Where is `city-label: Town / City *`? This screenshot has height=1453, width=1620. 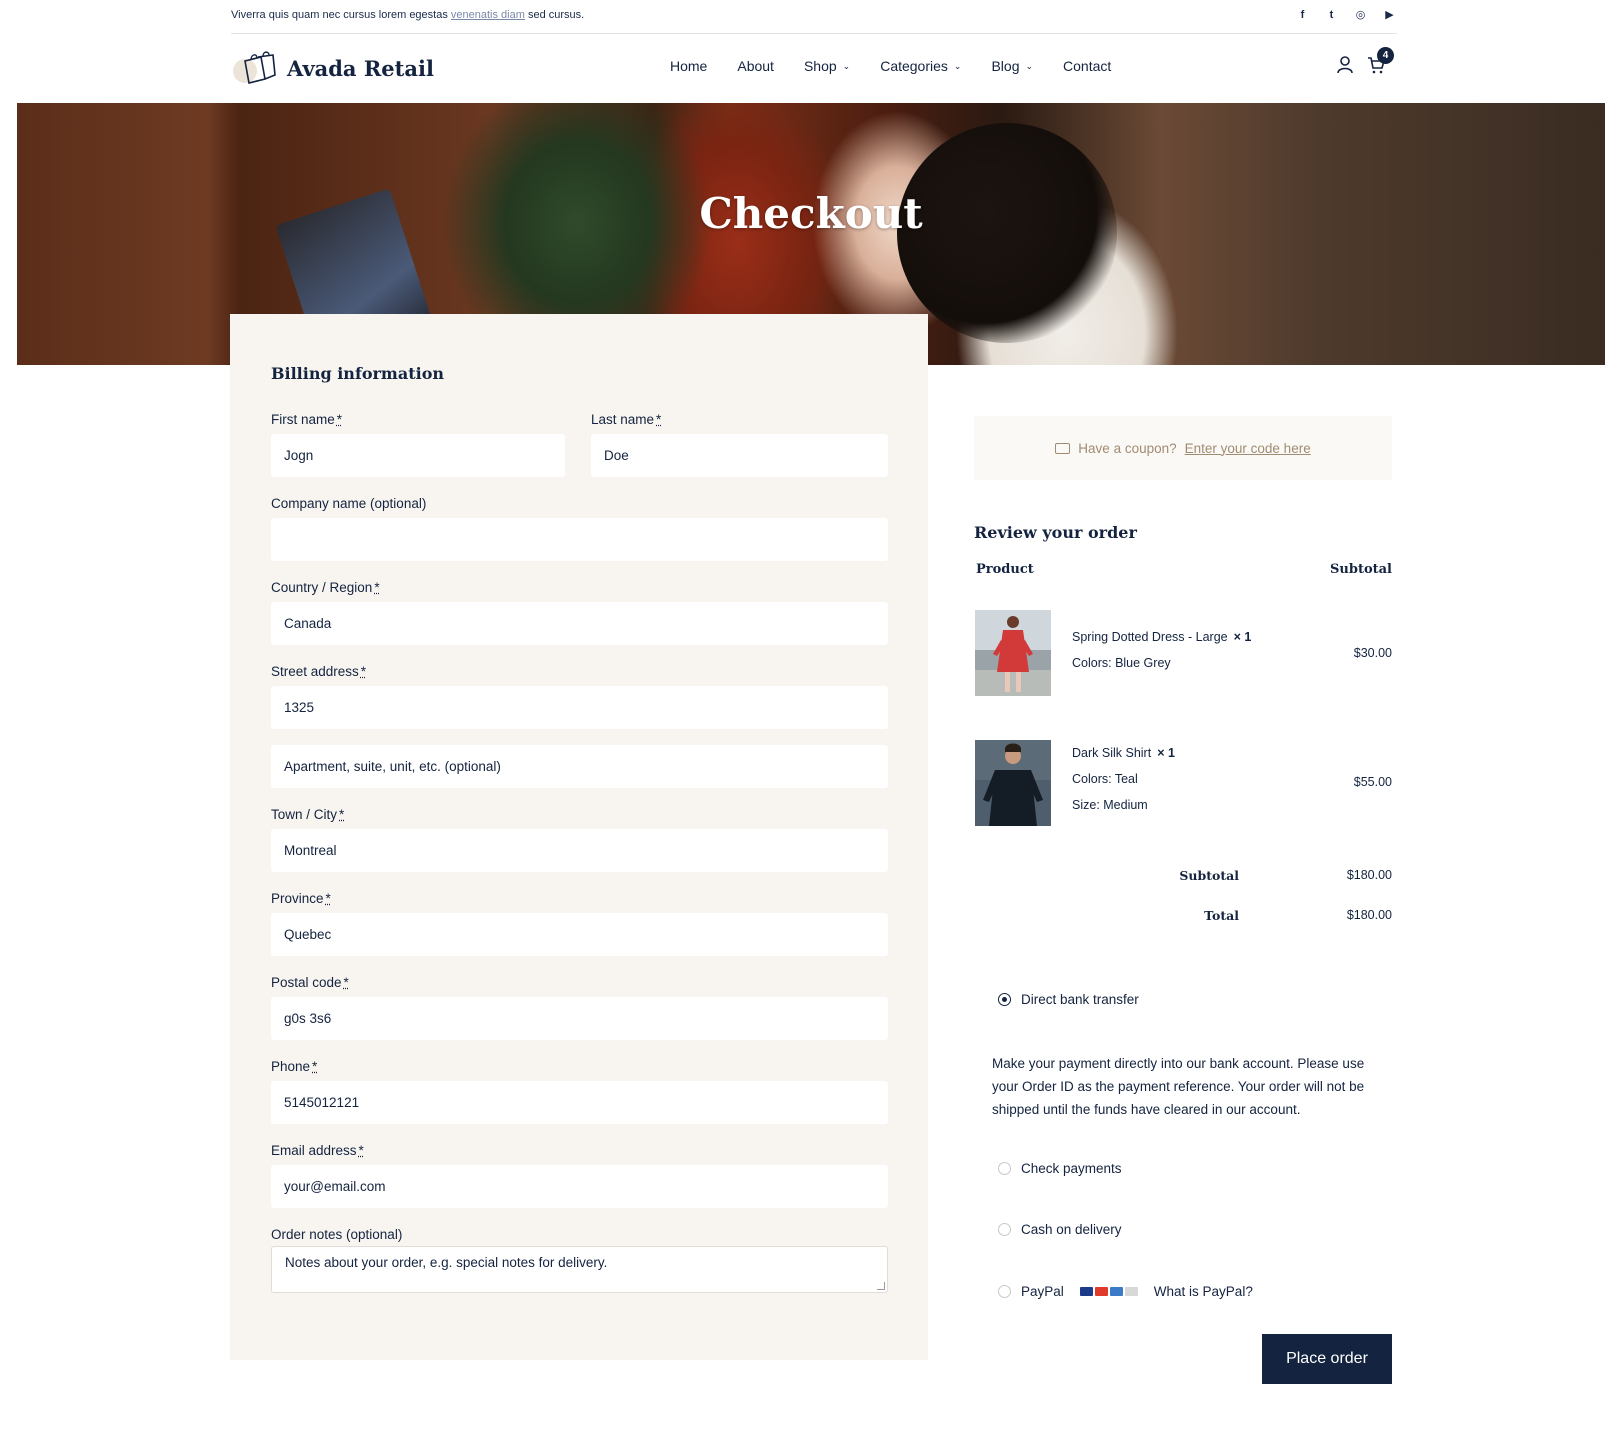
city-label: Town / City * is located at coordinates (307, 814).